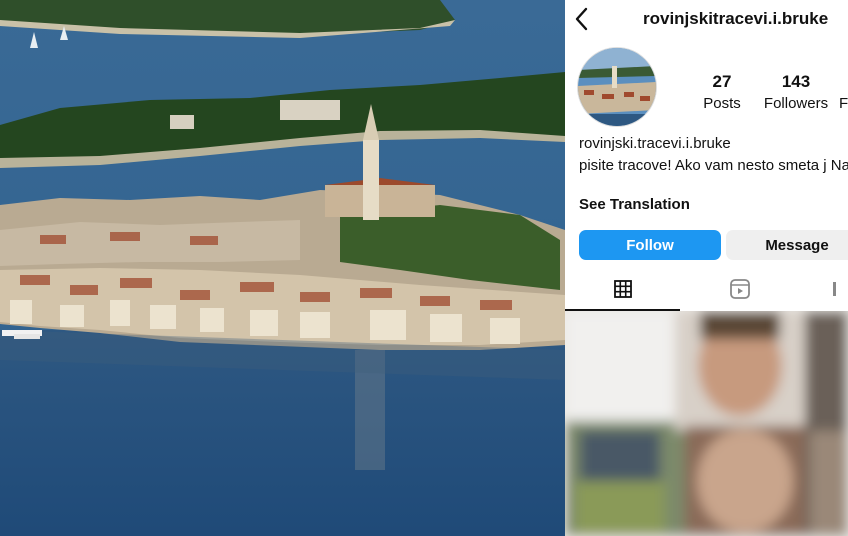 This screenshot has width=848, height=536. I want to click on profile-tabs, so click(706, 289).